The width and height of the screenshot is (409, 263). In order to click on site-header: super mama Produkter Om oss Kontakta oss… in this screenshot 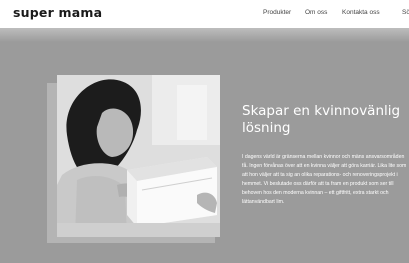, I will do `click(204, 14)`.